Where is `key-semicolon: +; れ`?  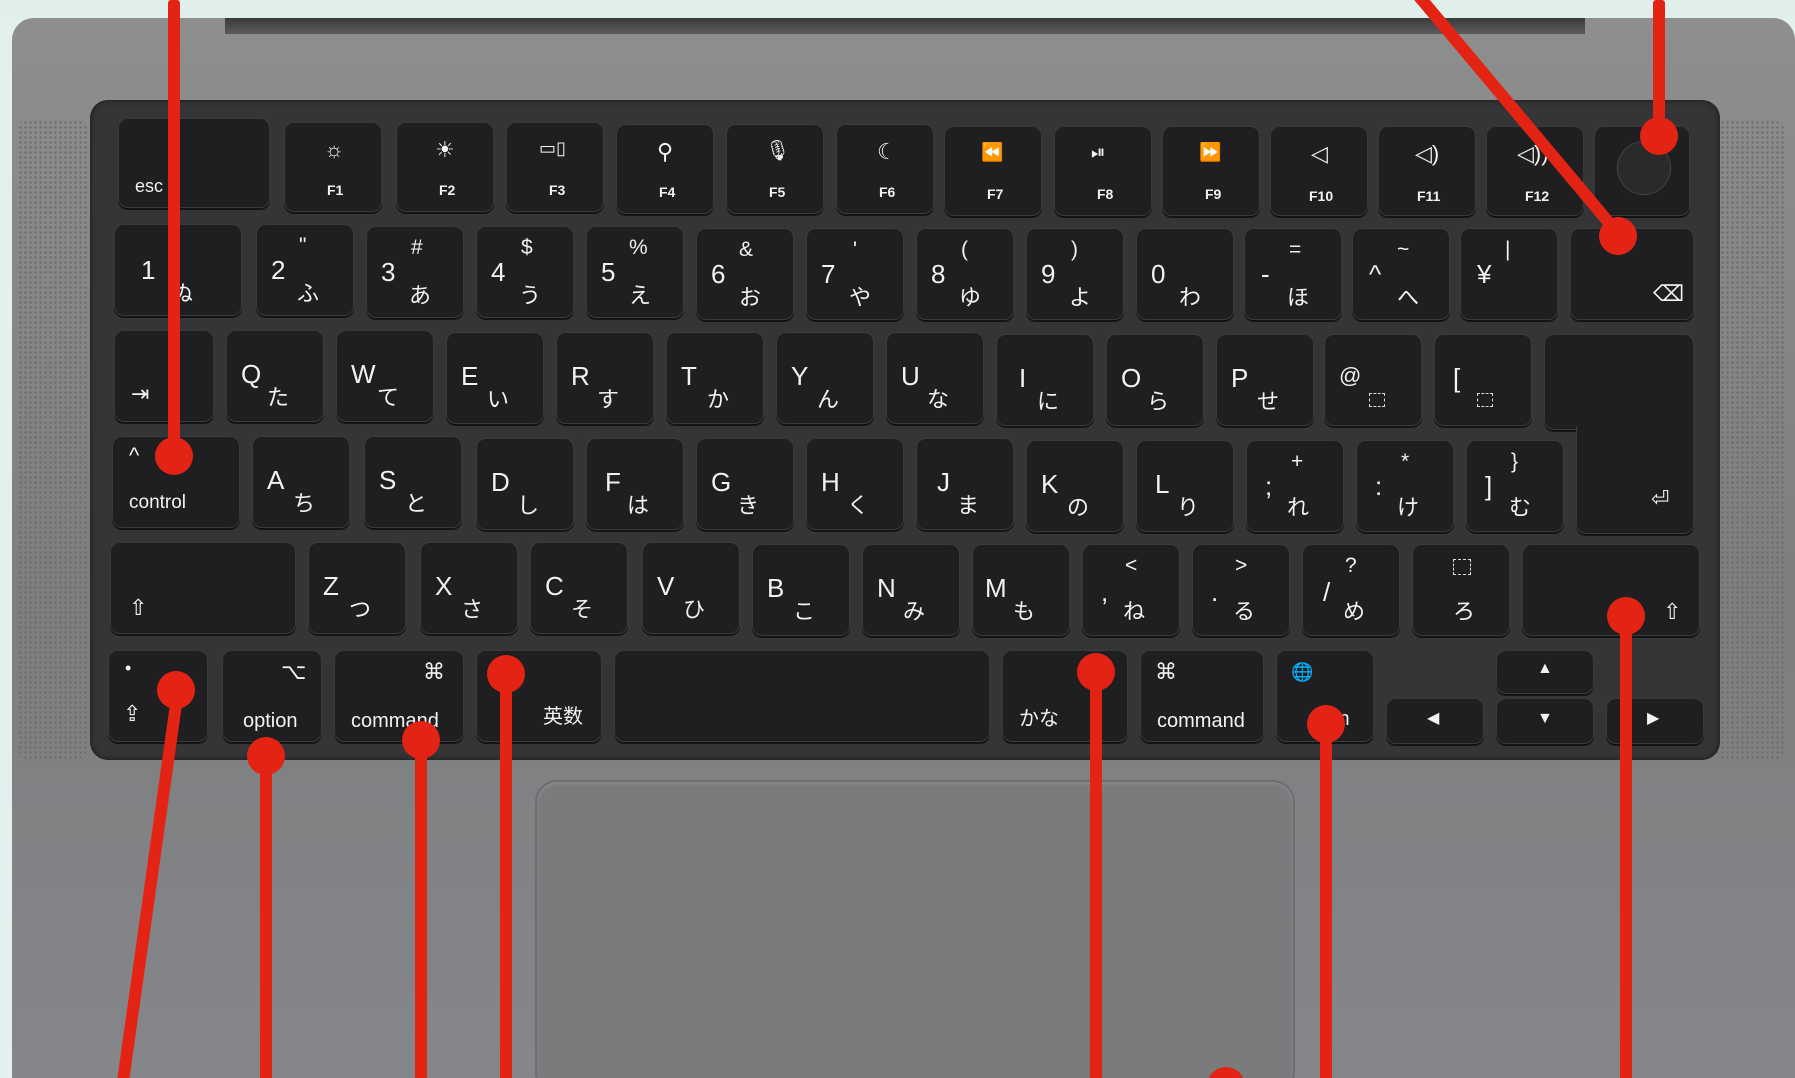 key-semicolon: +; れ is located at coordinates (1295, 486).